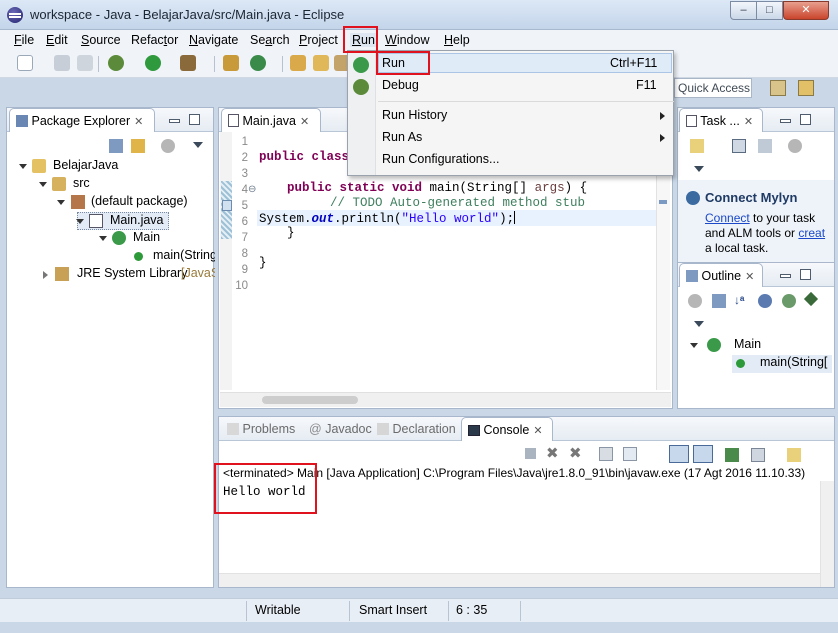 Image resolution: width=838 pixels, height=633 pixels. What do you see at coordinates (806, 88) in the screenshot?
I see `java-perspective-icon` at bounding box center [806, 88].